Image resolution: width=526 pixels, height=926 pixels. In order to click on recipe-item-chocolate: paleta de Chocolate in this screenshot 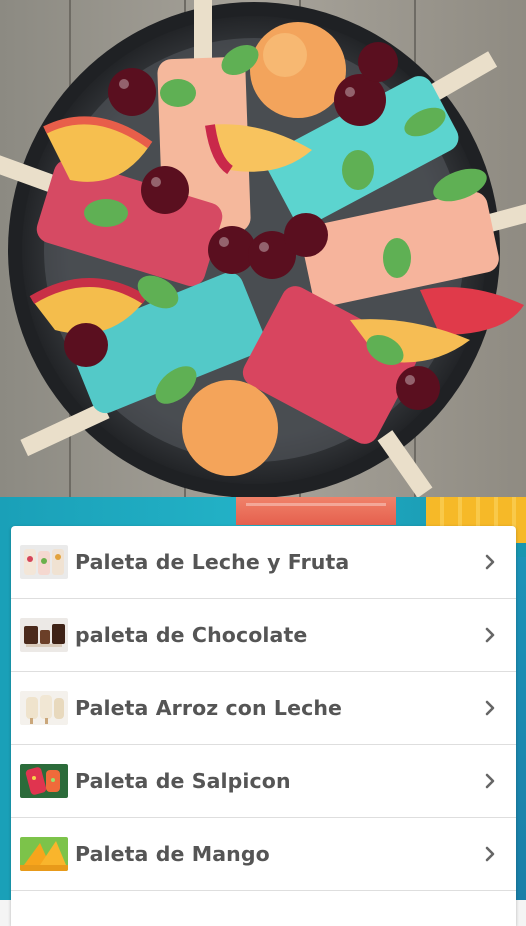, I will do `click(263, 635)`.